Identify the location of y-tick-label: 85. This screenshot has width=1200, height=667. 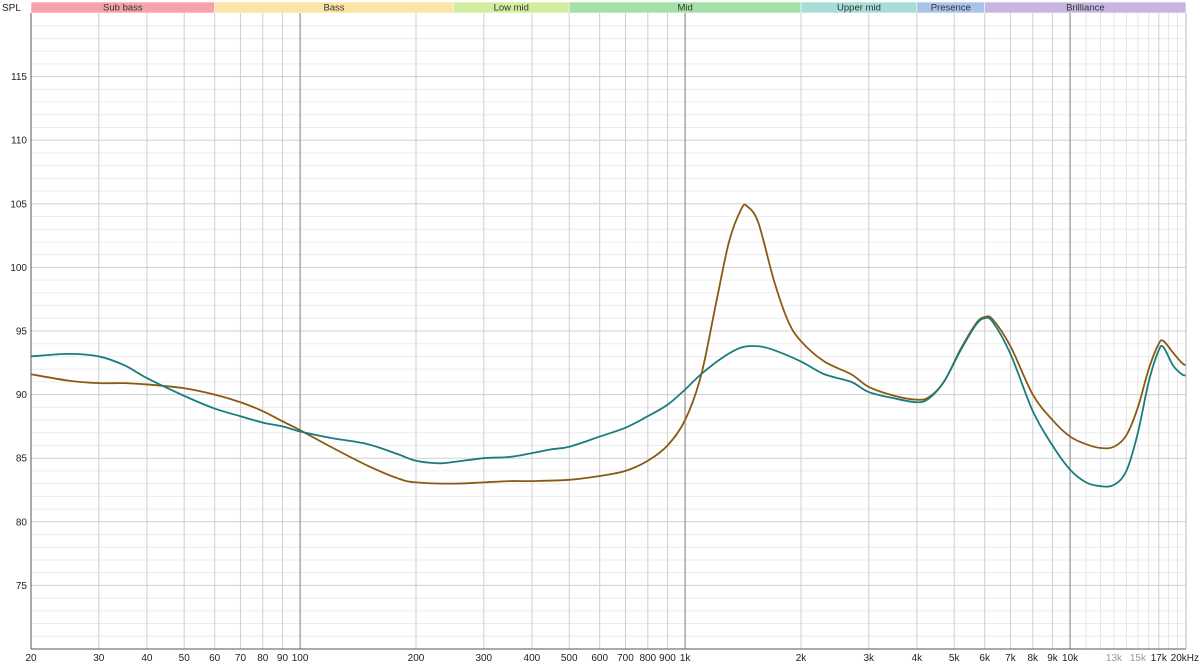
(22, 459).